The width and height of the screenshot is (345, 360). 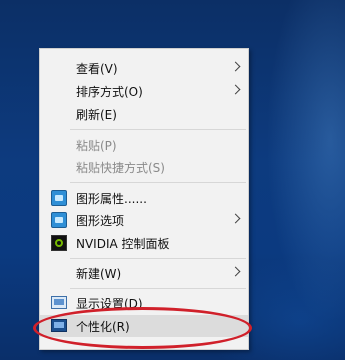 What do you see at coordinates (144, 220) in the screenshot?
I see `menu-item-graphics-options: 图形选项` at bounding box center [144, 220].